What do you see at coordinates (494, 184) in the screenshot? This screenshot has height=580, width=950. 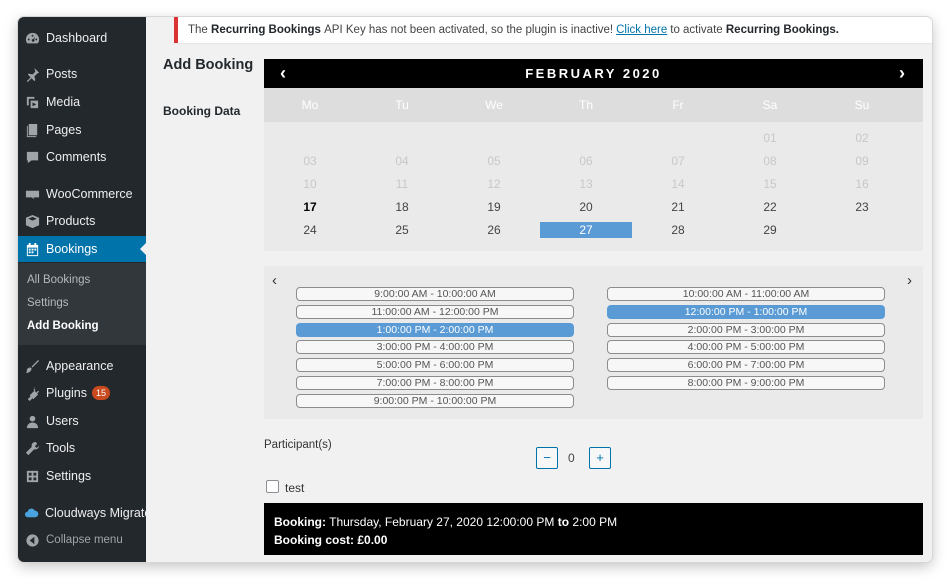 I see `calendar-day-12: 12` at bounding box center [494, 184].